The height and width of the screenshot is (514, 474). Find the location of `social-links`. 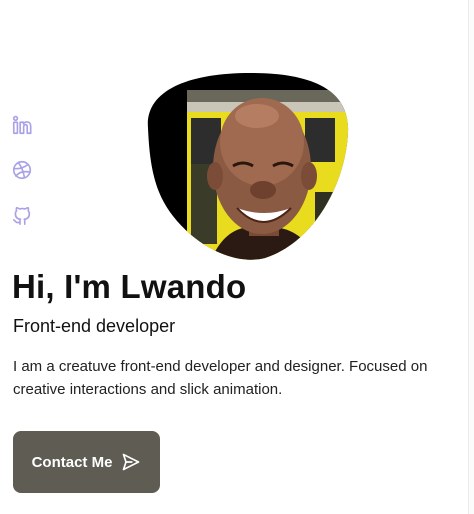

social-links is located at coordinates (23, 170).